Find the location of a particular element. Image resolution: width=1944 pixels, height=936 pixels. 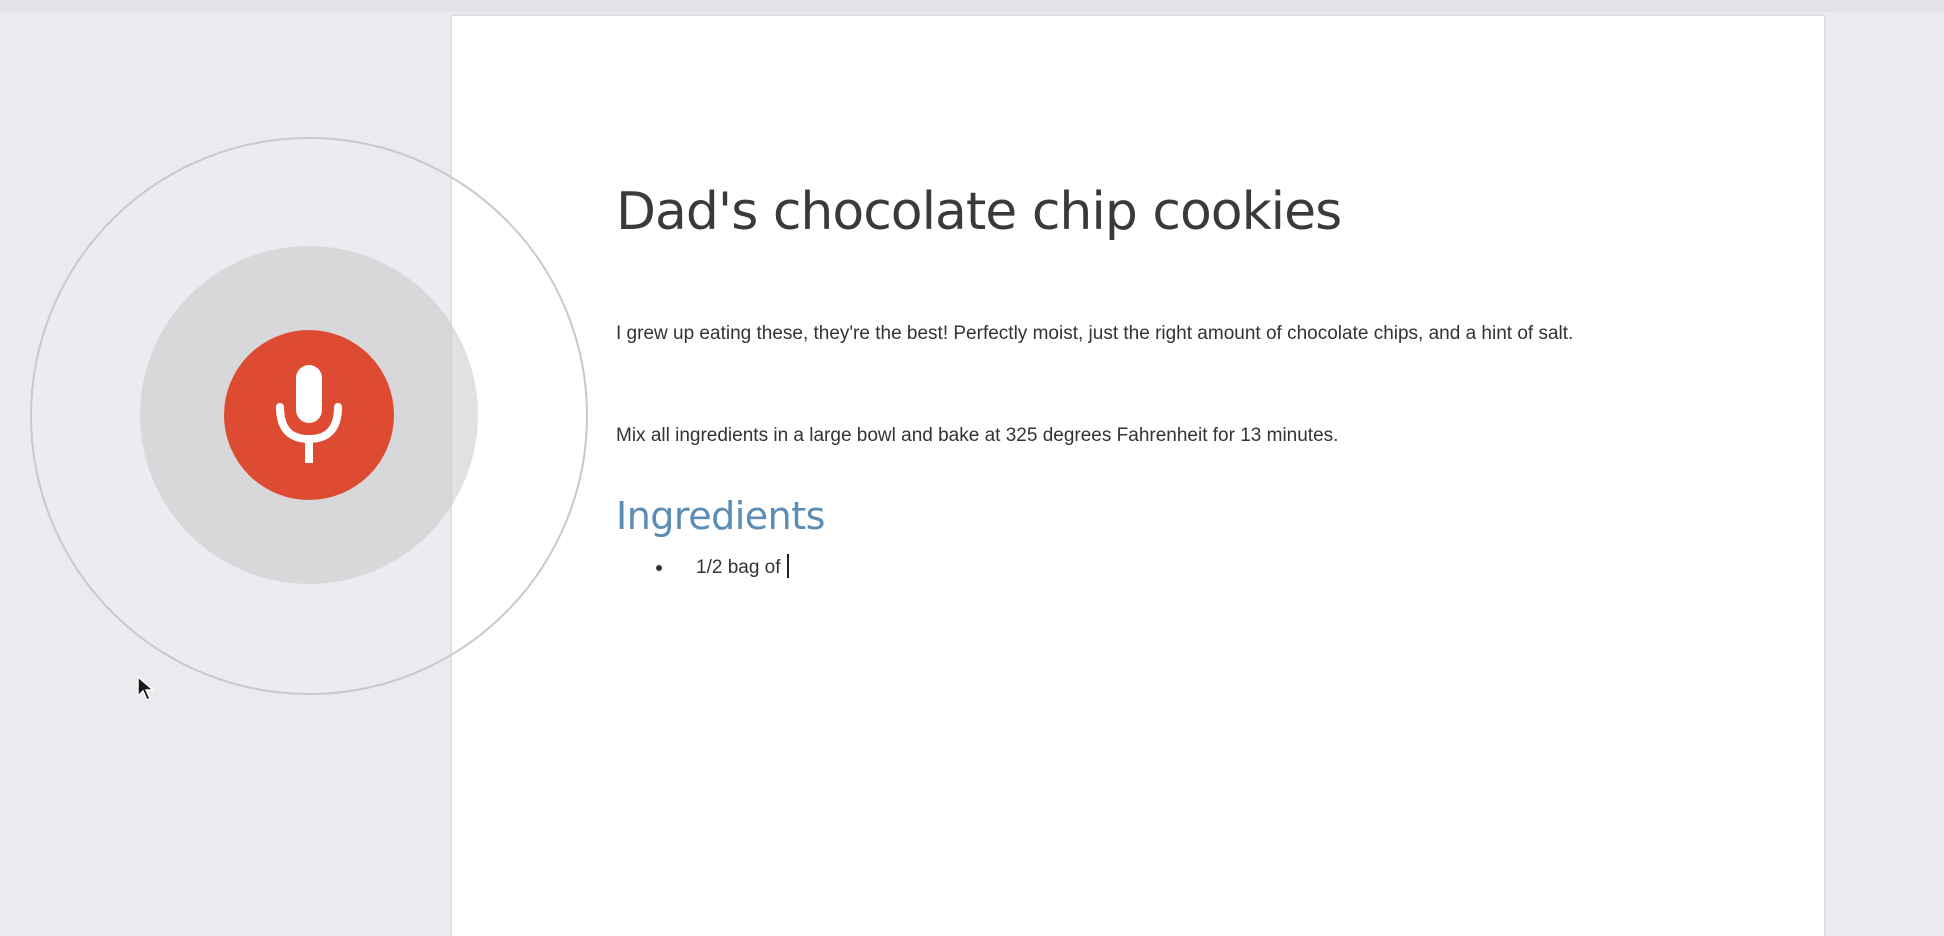

microphone-icon is located at coordinates (309, 414).